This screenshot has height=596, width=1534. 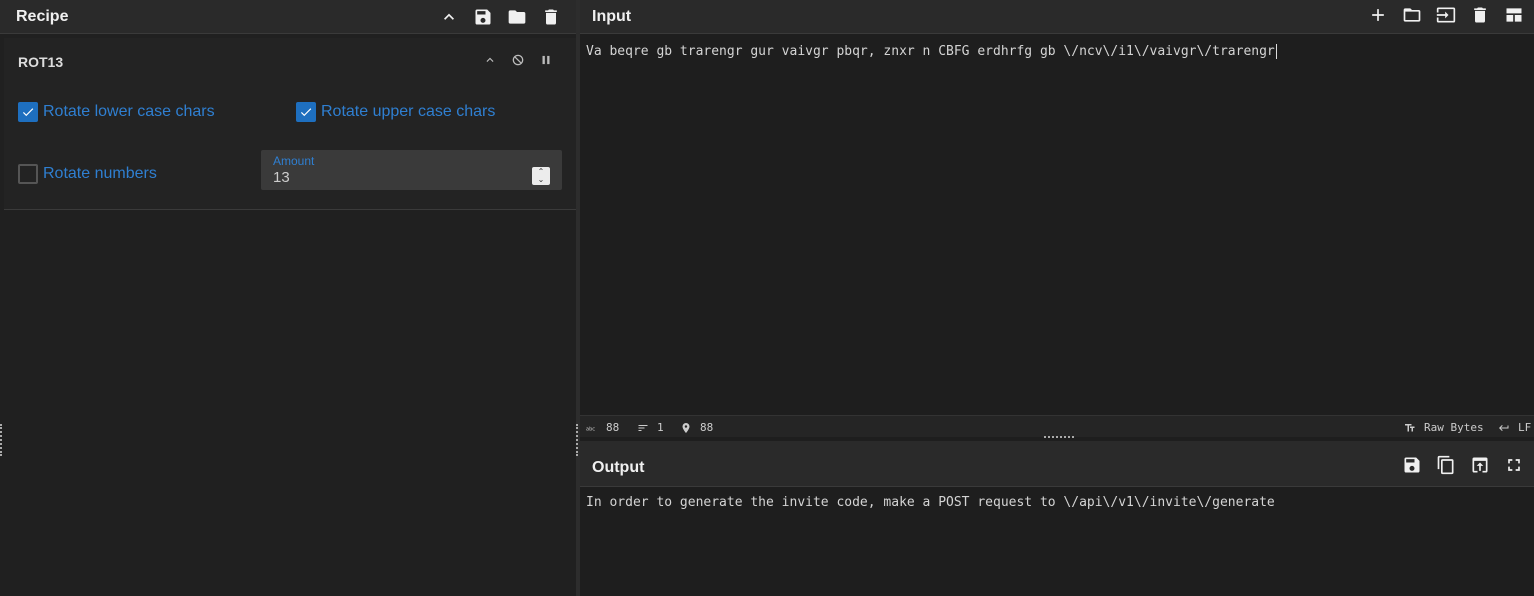 I want to click on length-stat: abc 88, so click(x=602, y=427).